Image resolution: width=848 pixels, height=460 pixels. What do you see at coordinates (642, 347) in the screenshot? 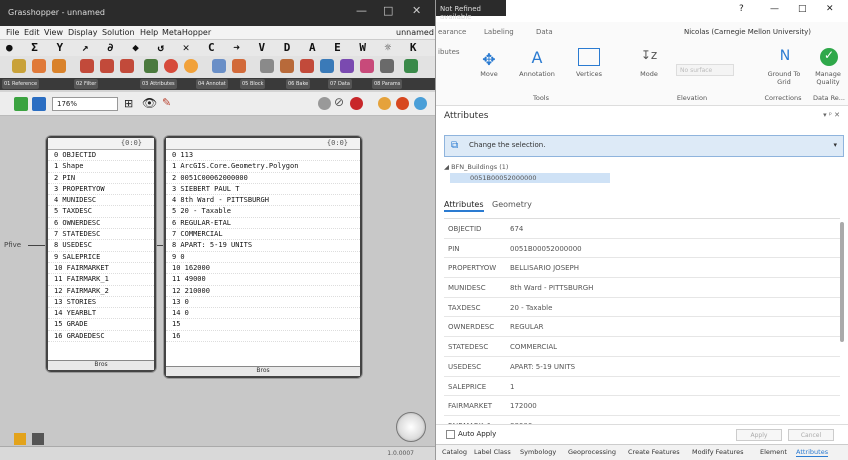
I see `table-row: STATEDESC COMMERCIAL` at bounding box center [642, 347].